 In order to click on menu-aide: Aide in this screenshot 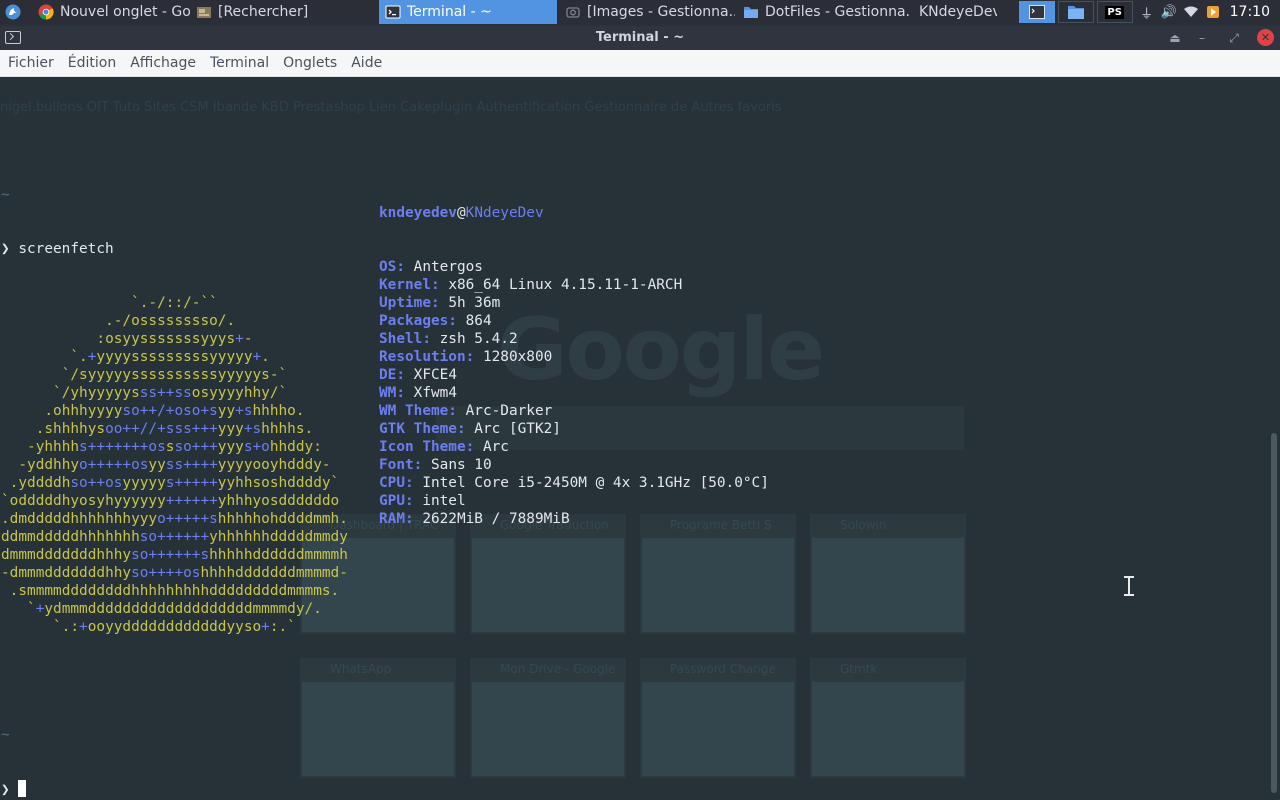, I will do `click(366, 63)`.